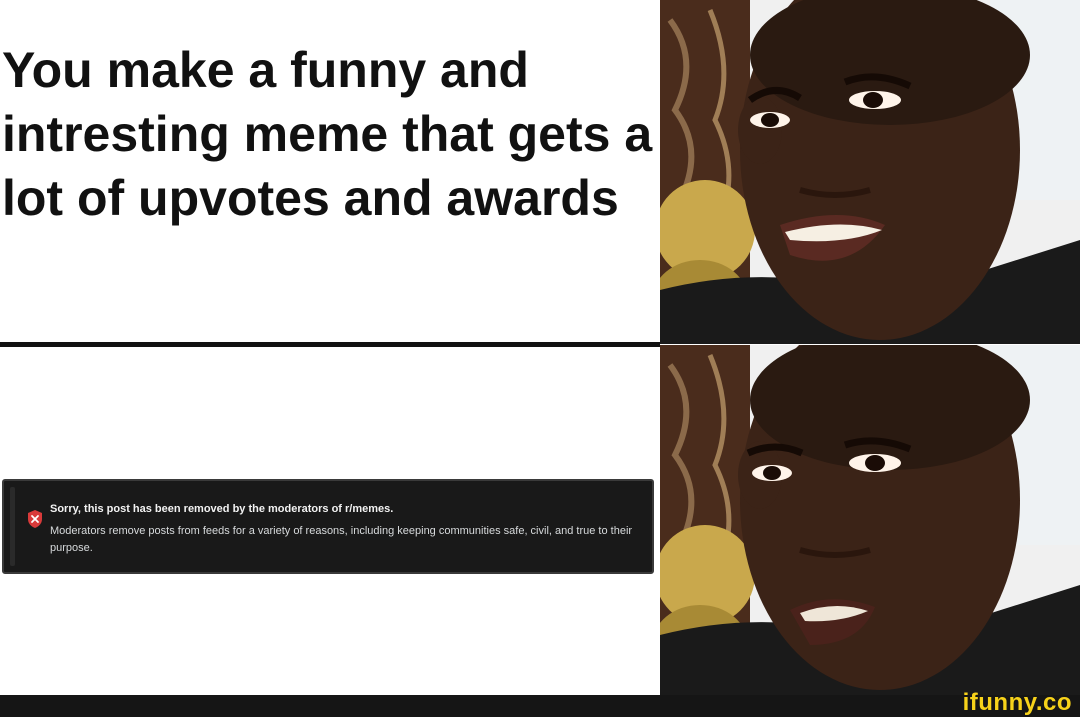  Describe the element at coordinates (1017, 702) in the screenshot. I see `ifunny-watermark: ifunny.co` at that location.